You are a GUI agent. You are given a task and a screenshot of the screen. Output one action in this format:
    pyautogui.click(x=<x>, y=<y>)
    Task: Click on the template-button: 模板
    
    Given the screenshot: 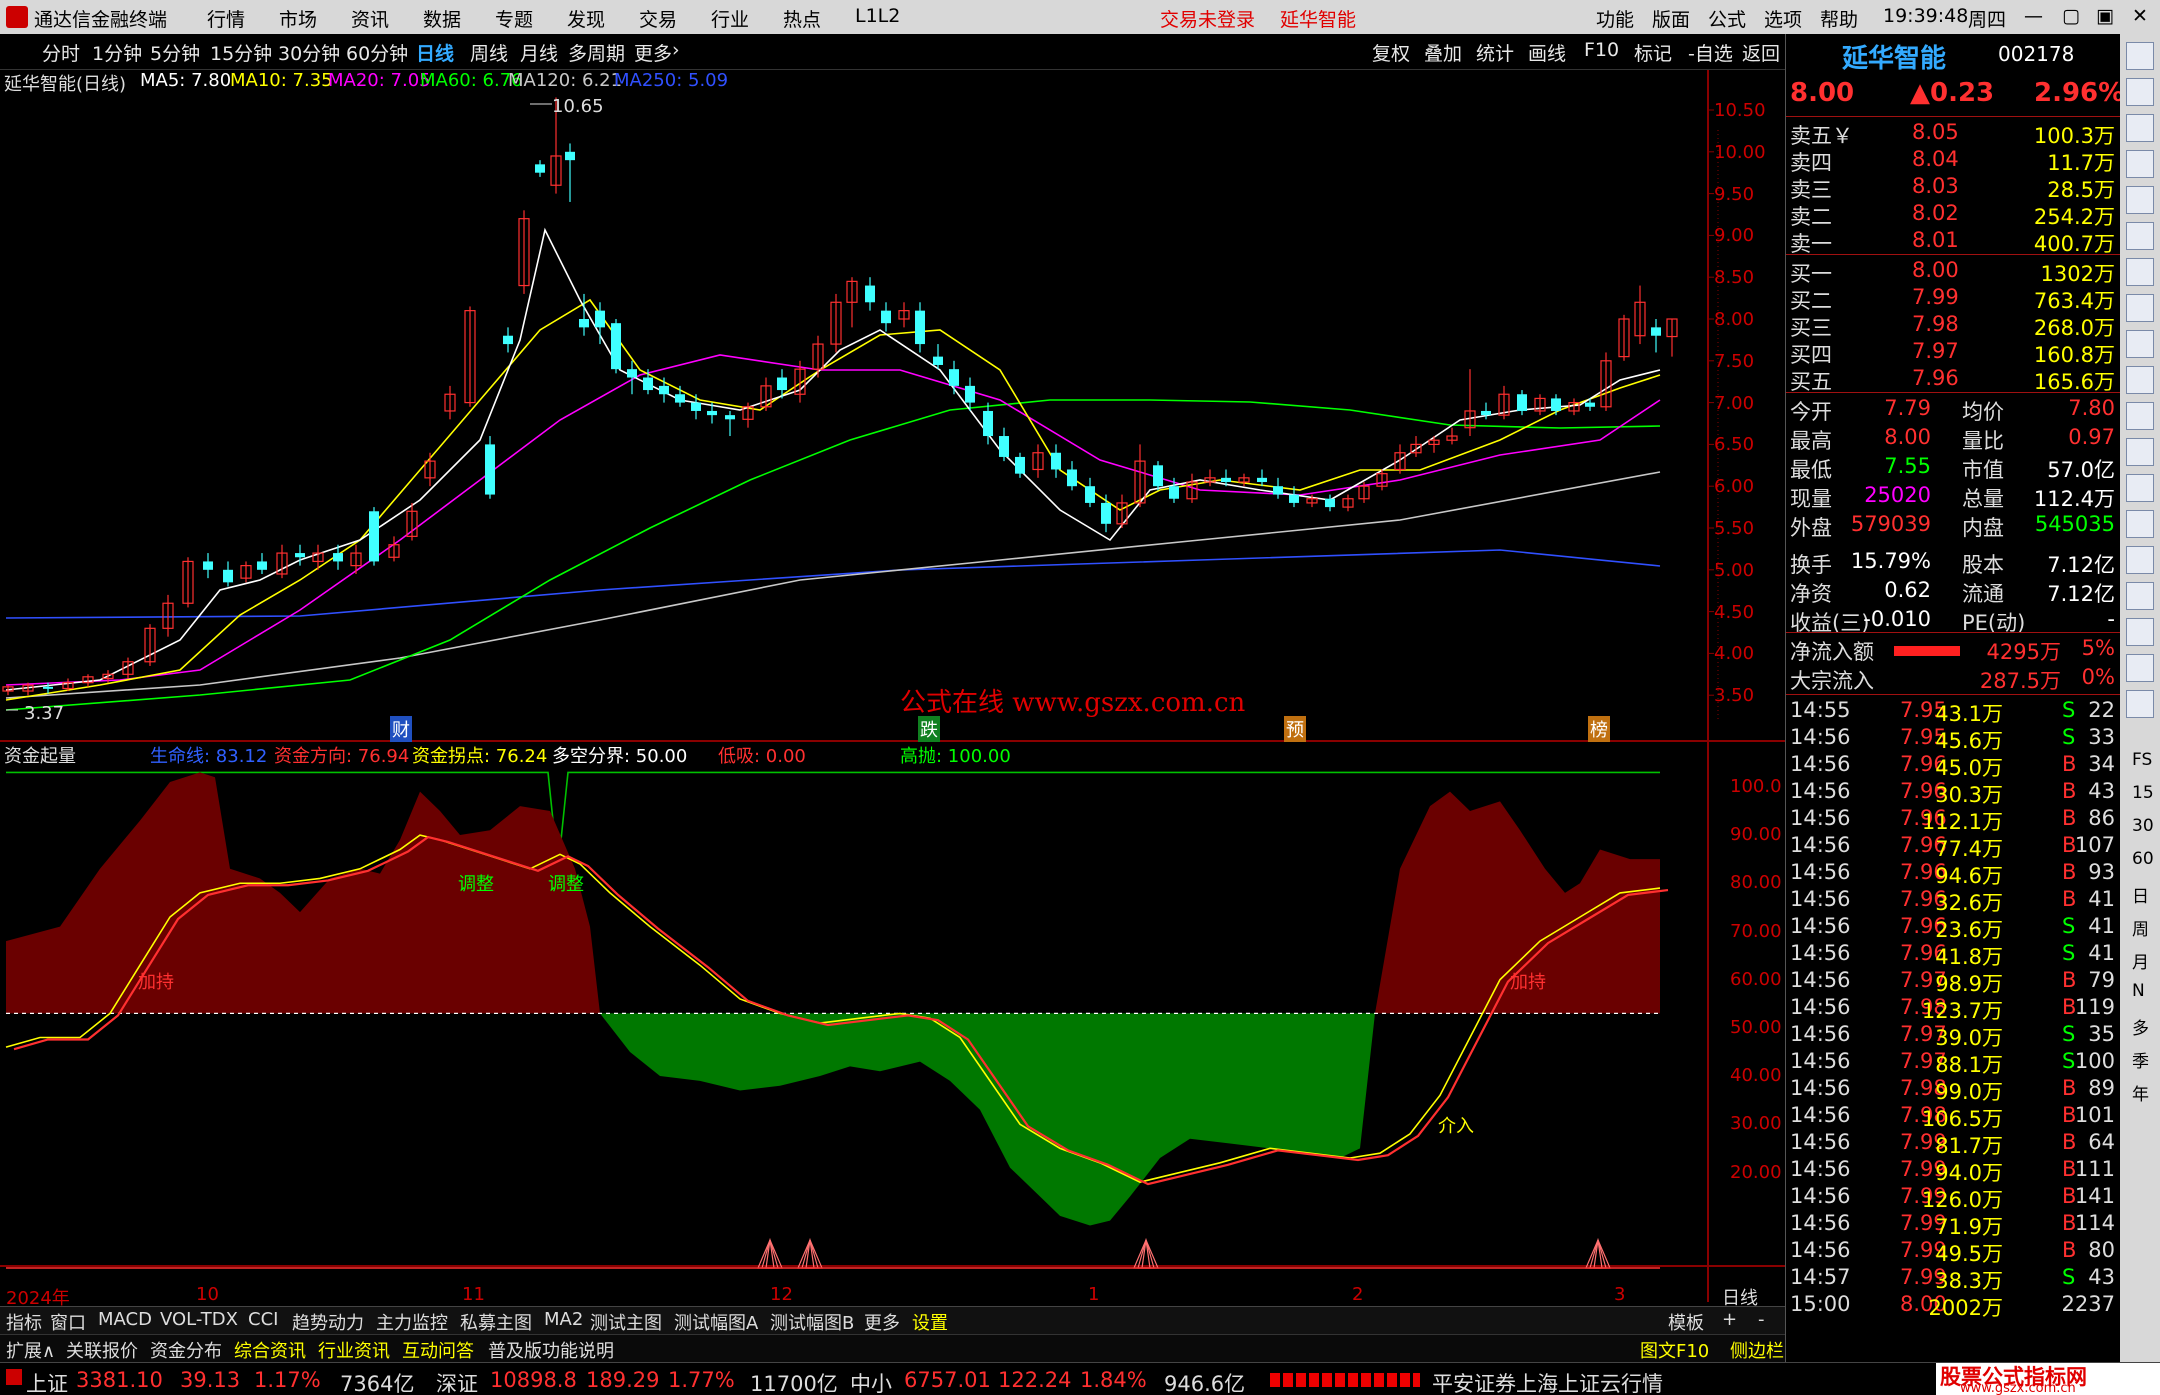 What is the action you would take?
    pyautogui.click(x=1686, y=1322)
    